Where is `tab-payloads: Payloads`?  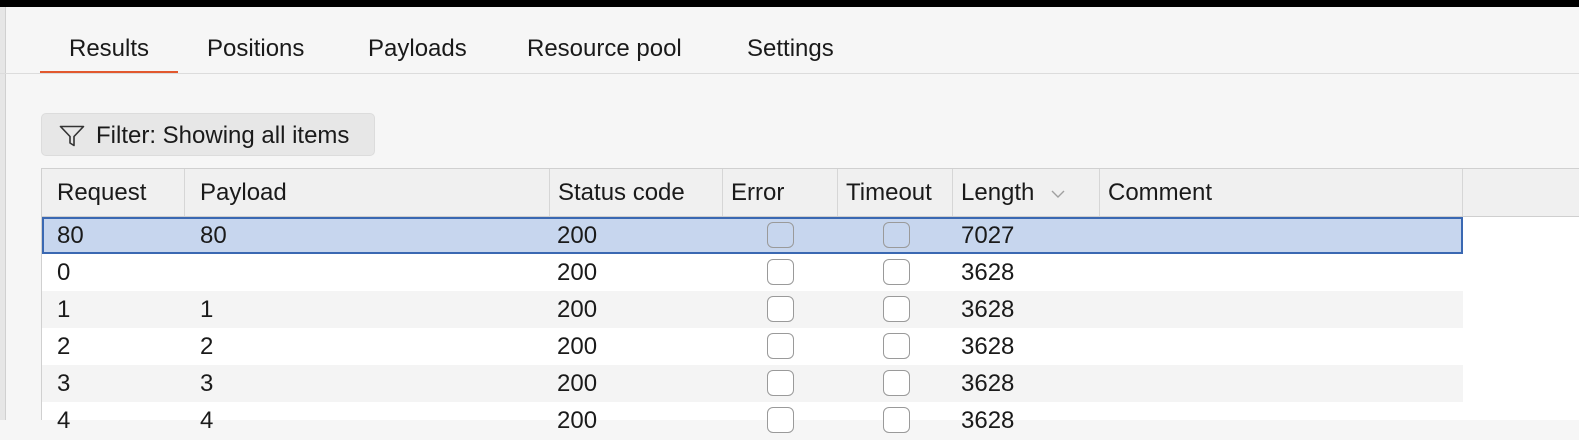 tab-payloads: Payloads is located at coordinates (417, 48).